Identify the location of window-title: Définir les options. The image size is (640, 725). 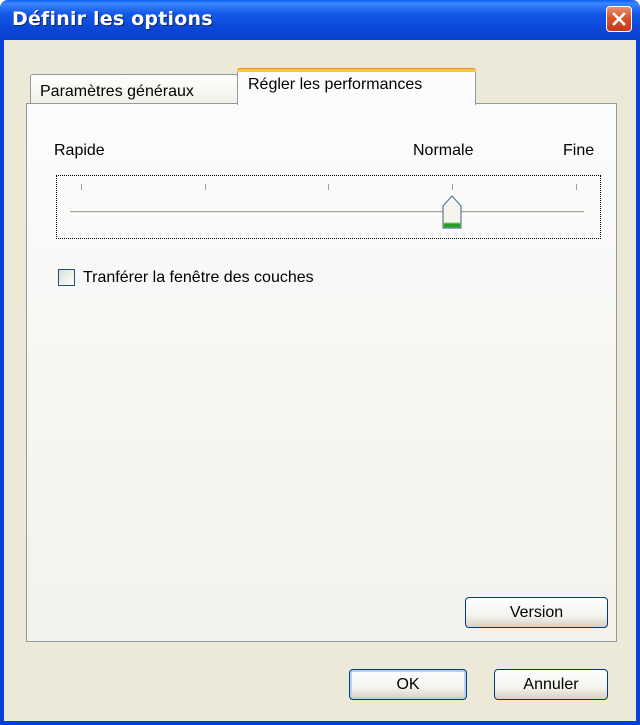
(112, 19).